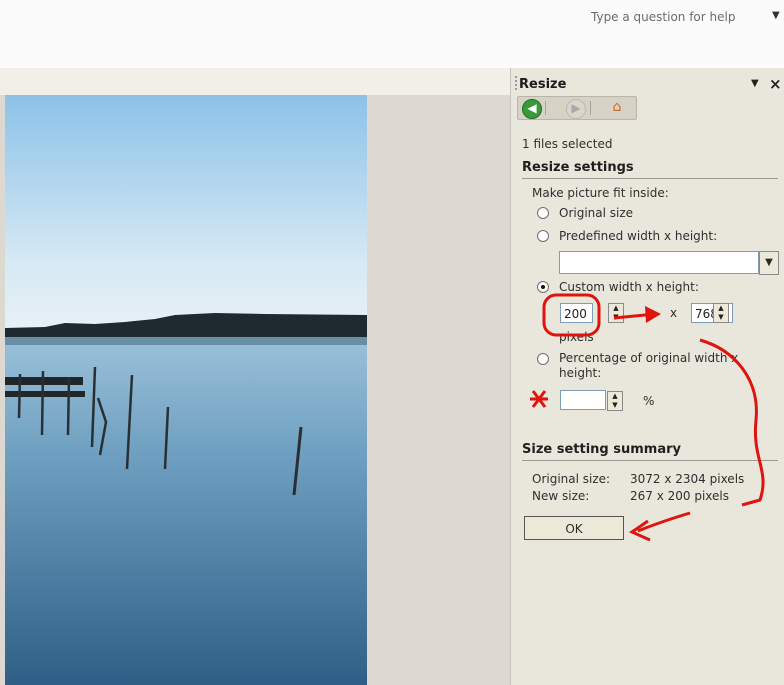 The height and width of the screenshot is (685, 784). I want to click on predefined-size-radio, so click(543, 236).